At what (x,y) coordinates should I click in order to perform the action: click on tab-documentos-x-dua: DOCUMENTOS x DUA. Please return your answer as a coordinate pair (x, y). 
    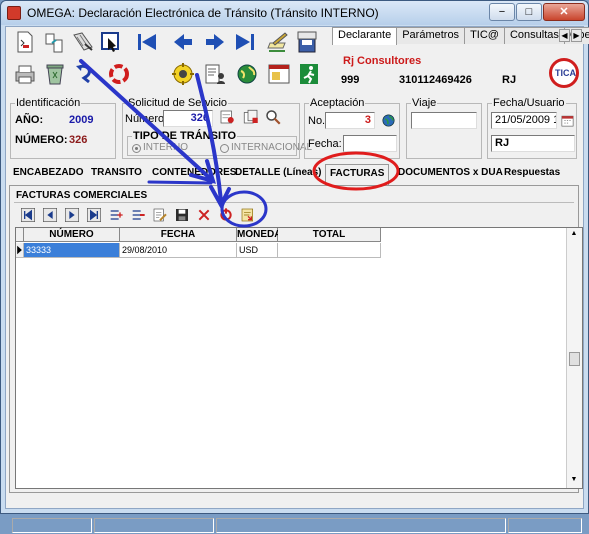
    Looking at the image, I should click on (450, 172).